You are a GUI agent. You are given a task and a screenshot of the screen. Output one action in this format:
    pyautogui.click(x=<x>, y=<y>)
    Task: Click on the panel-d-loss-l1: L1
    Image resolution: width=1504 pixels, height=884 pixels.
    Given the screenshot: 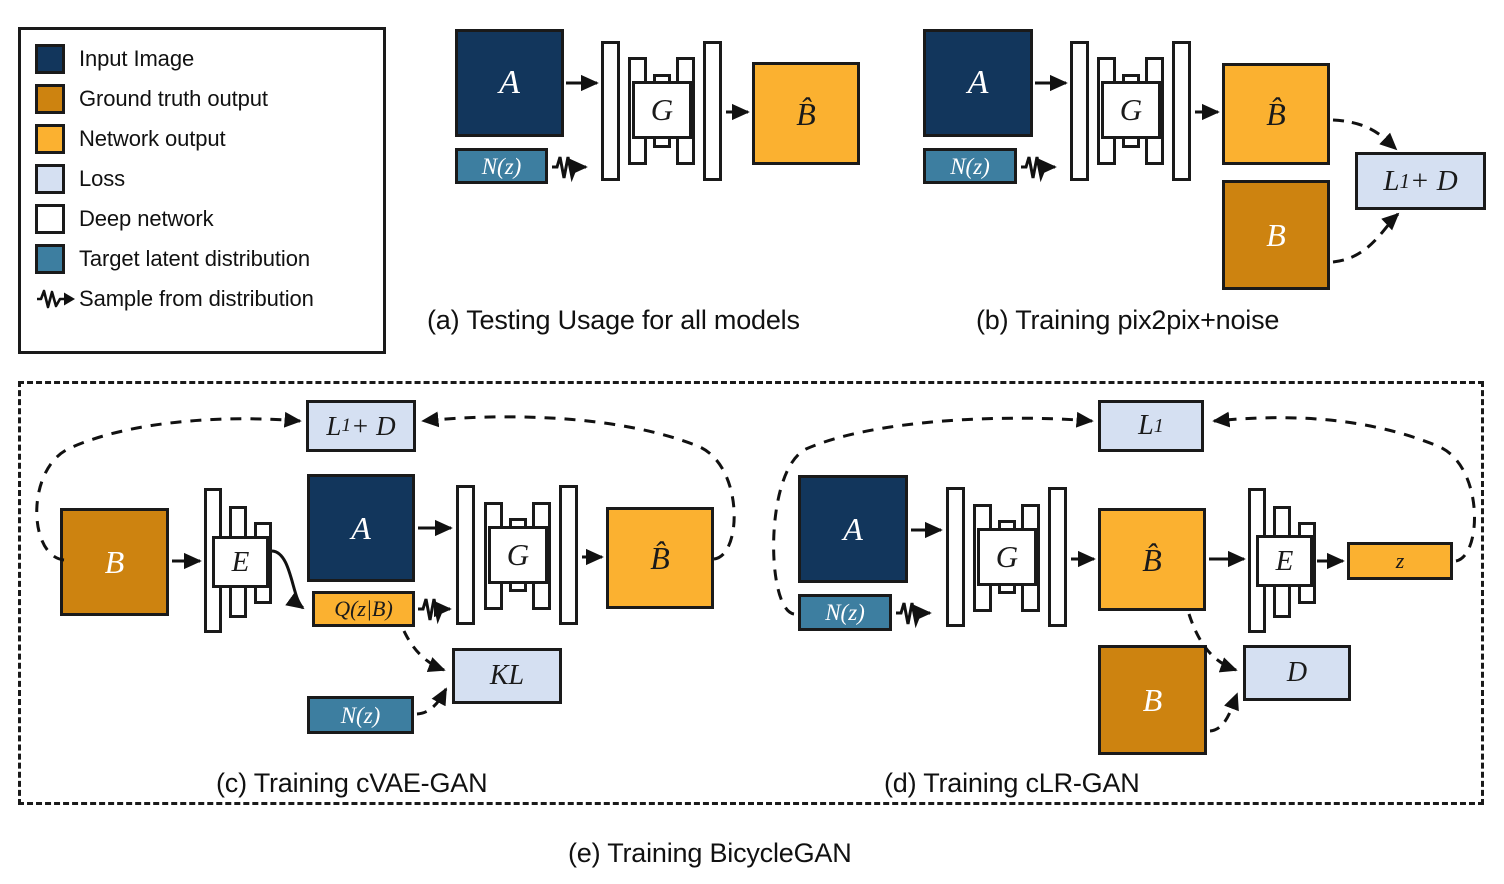 What is the action you would take?
    pyautogui.click(x=1151, y=426)
    